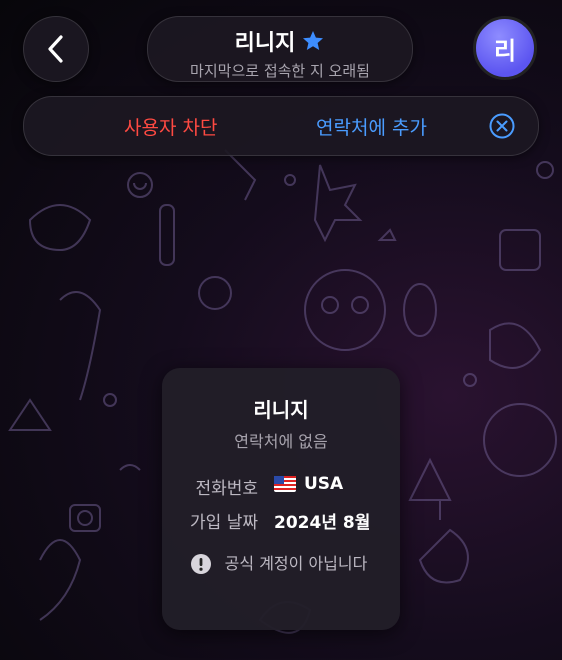 The height and width of the screenshot is (660, 562). I want to click on add-to-contacts-button: 연락처에 추가, so click(371, 126).